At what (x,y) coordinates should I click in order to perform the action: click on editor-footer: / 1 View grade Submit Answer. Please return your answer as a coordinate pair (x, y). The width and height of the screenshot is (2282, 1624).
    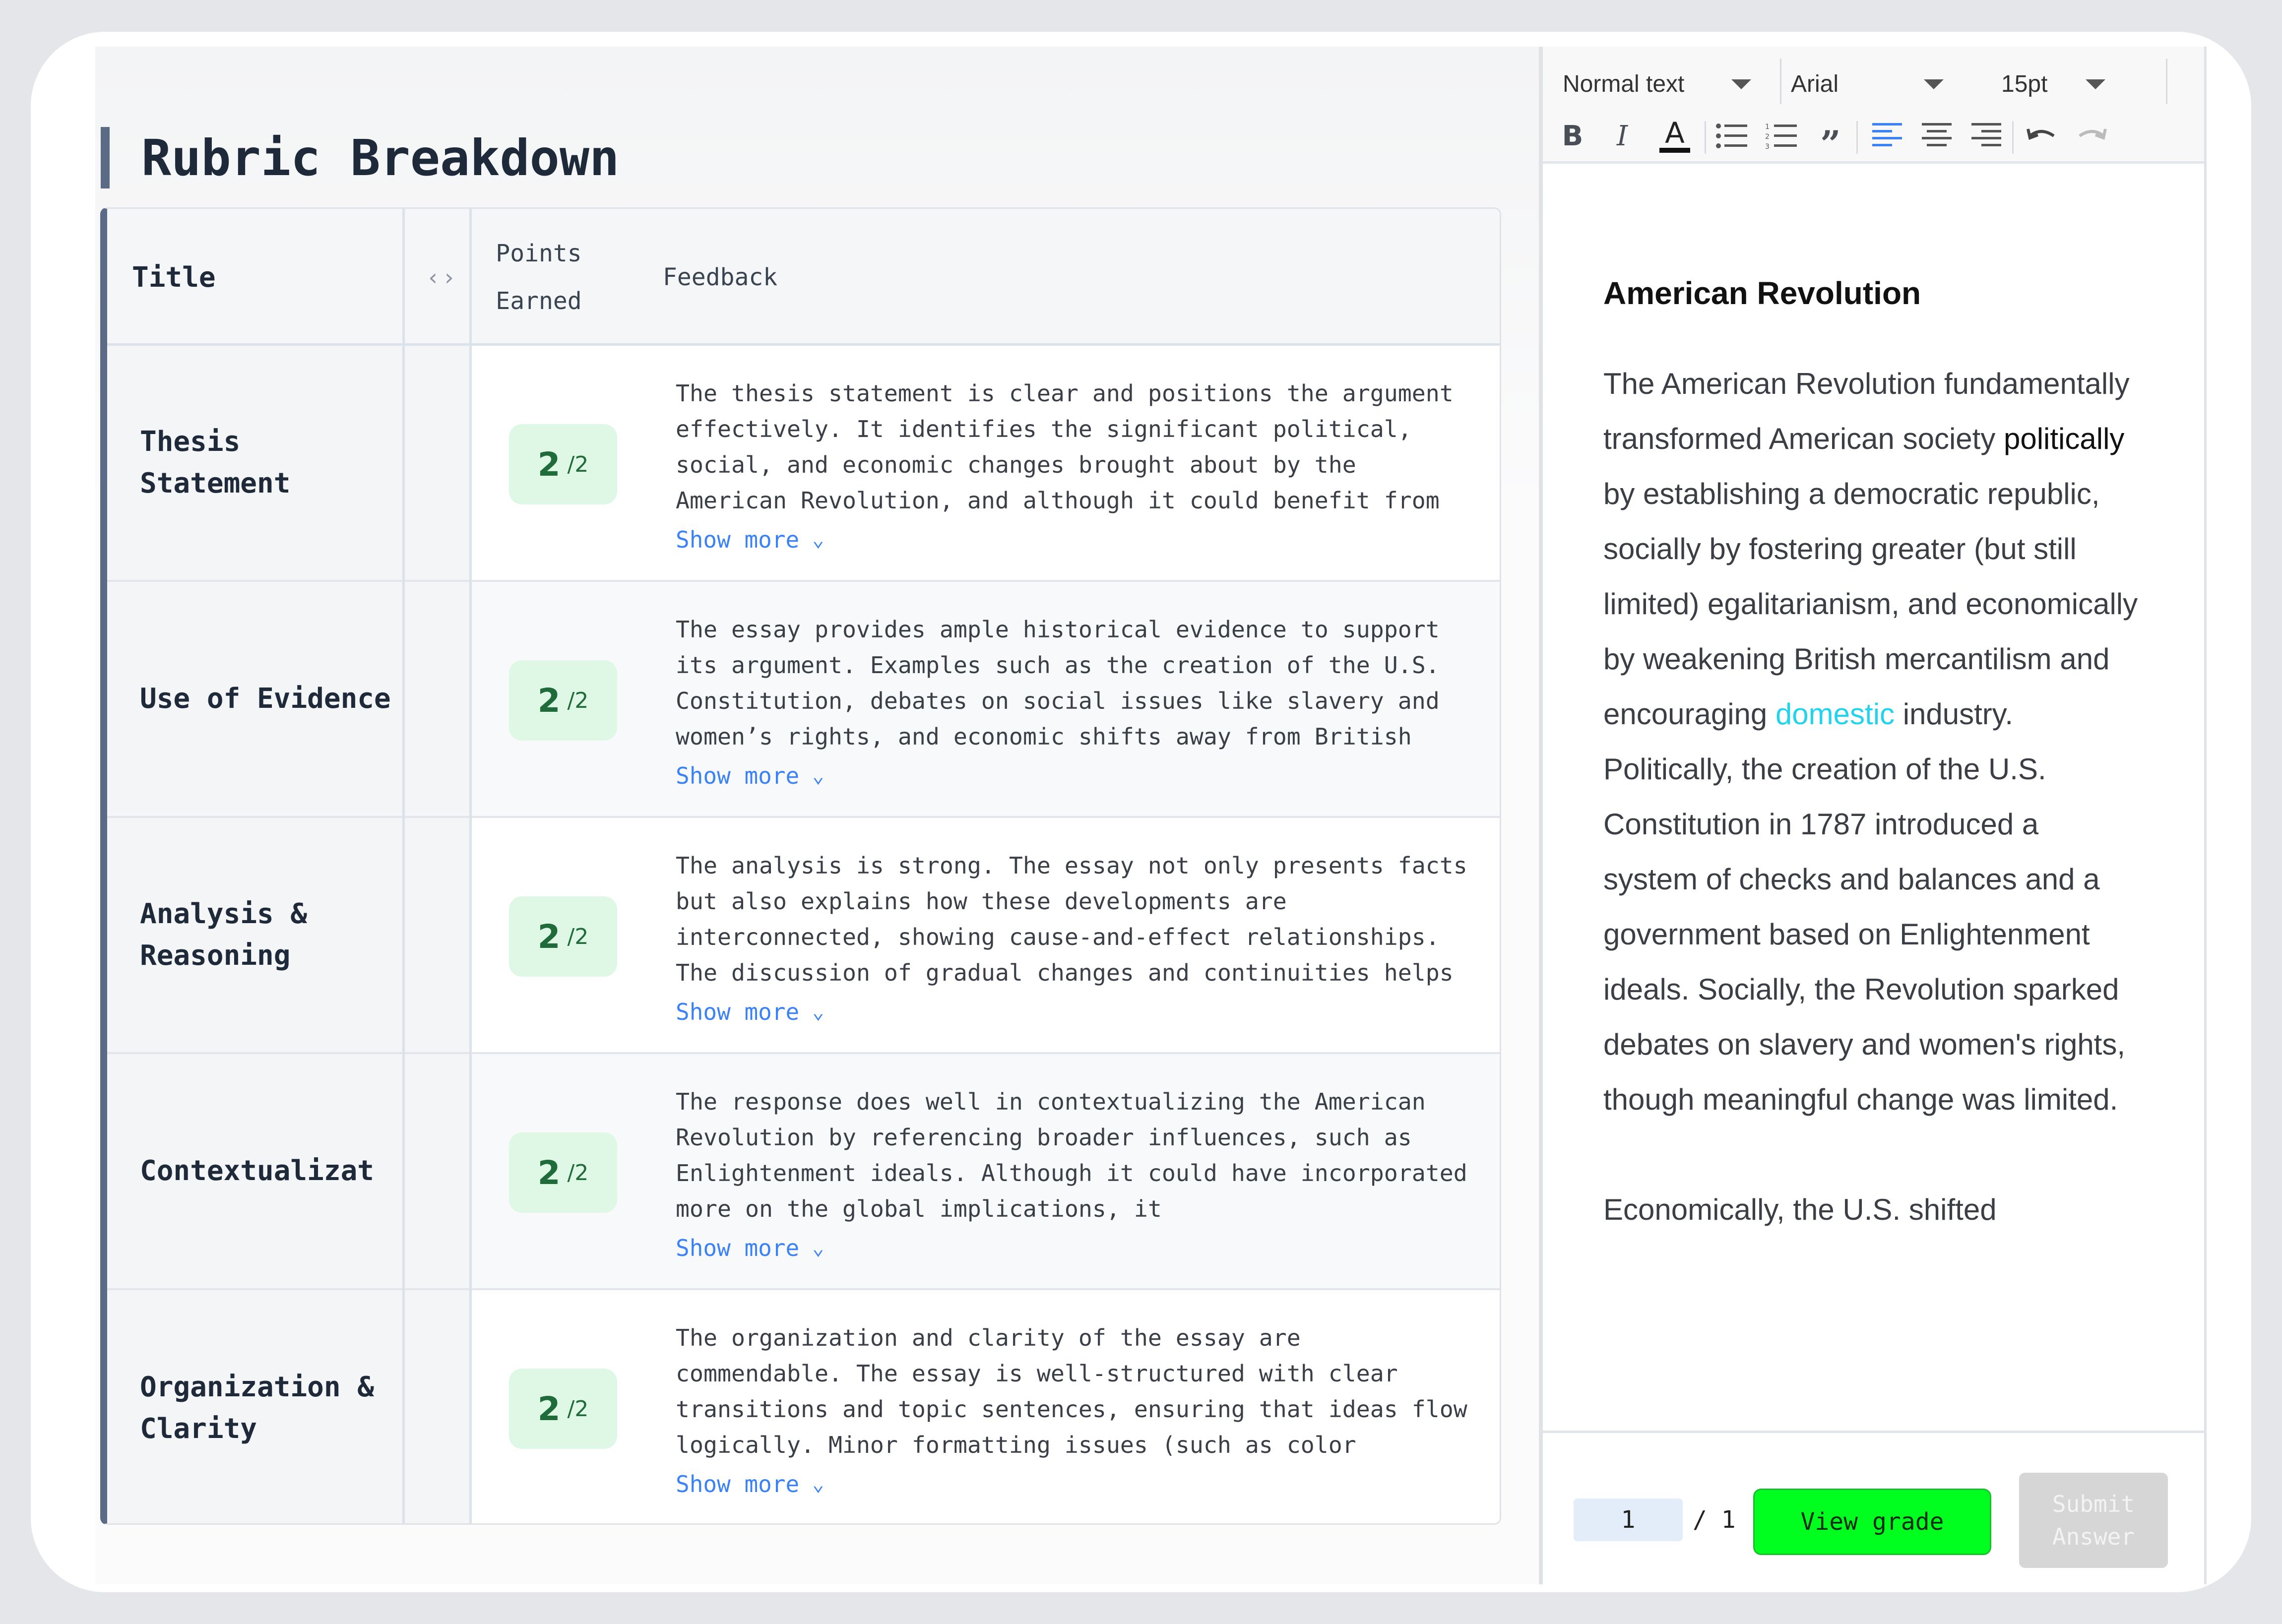
    Looking at the image, I should click on (1873, 1507).